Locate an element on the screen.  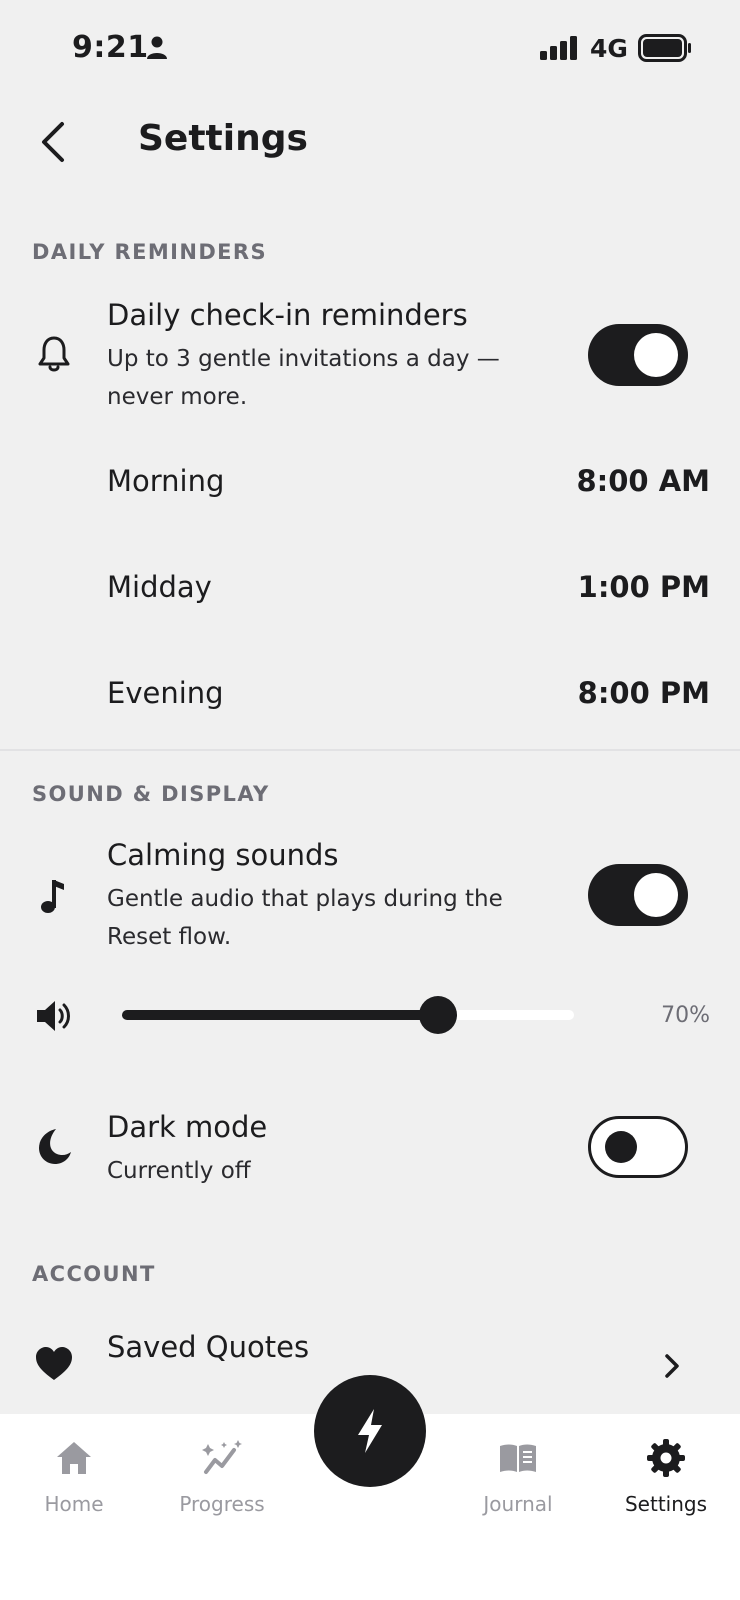
moon-icon is located at coordinates (55, 1146).